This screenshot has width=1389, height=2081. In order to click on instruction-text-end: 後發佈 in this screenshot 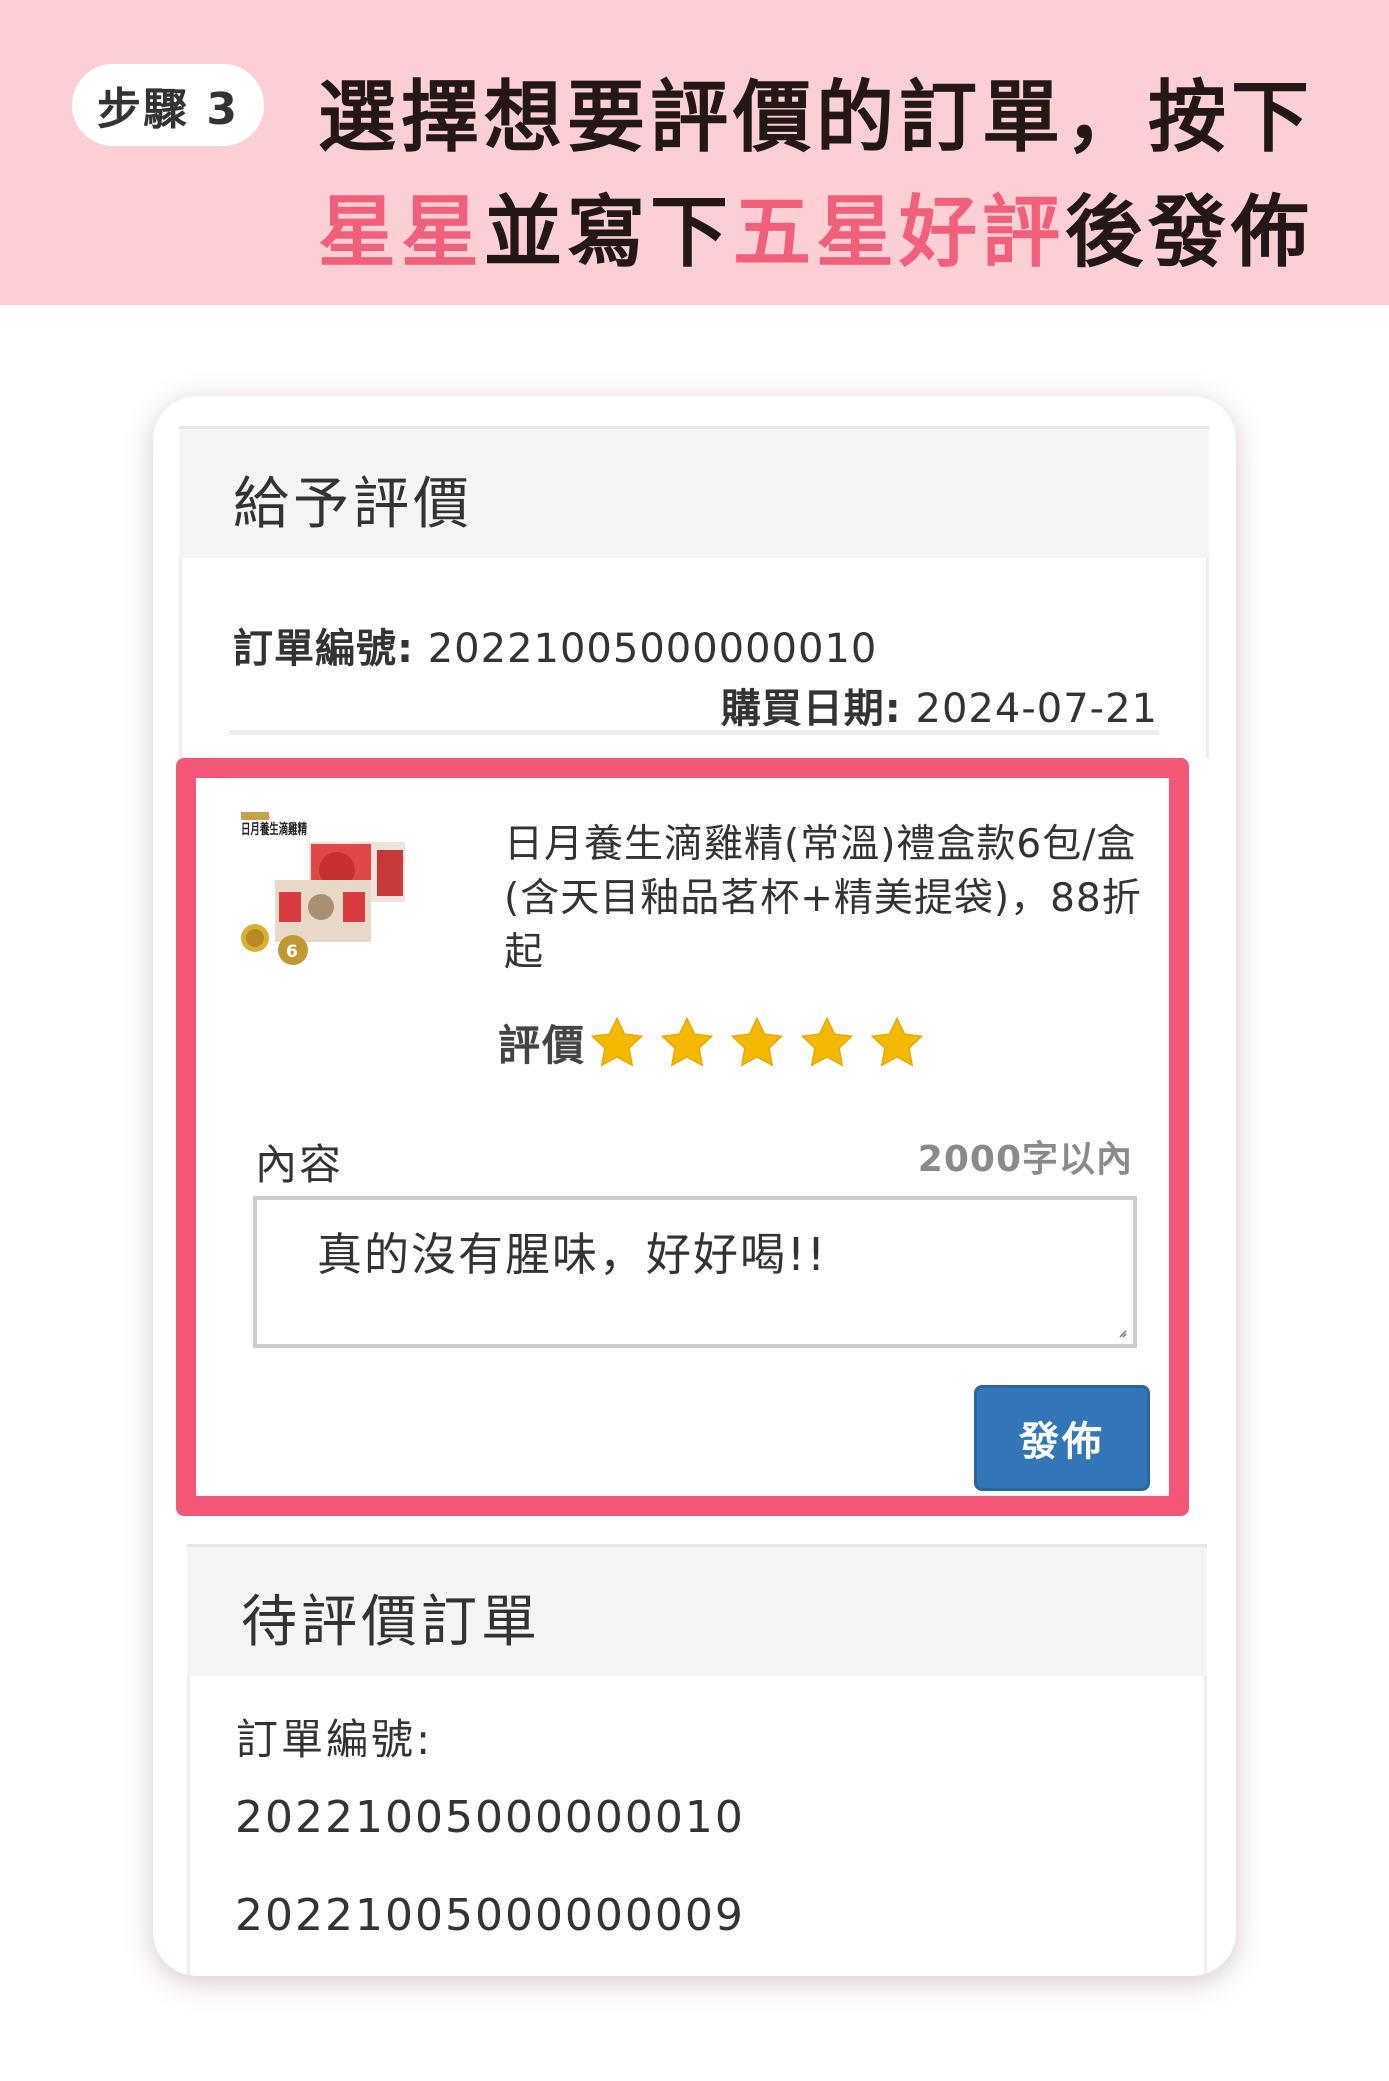, I will do `click(1190, 233)`.